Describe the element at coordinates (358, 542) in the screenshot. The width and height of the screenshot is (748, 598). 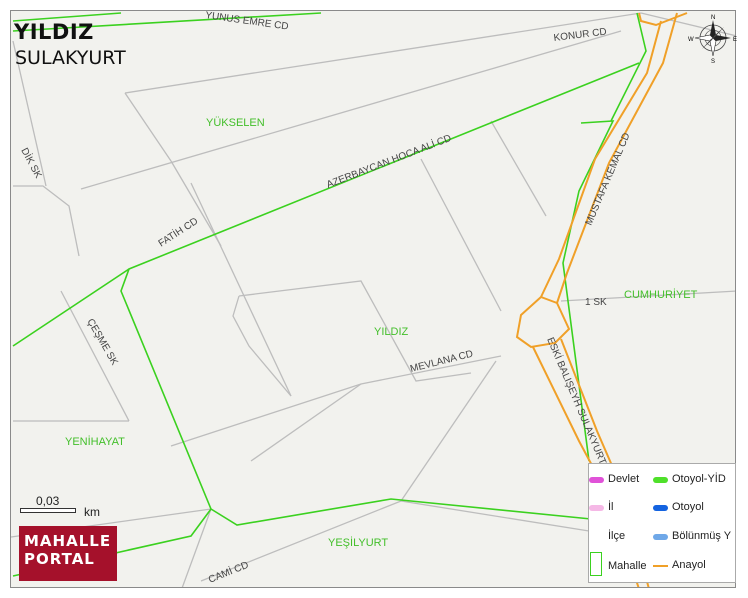
I see `mahalle-label-yesilyurt: YEŞİLYURT` at that location.